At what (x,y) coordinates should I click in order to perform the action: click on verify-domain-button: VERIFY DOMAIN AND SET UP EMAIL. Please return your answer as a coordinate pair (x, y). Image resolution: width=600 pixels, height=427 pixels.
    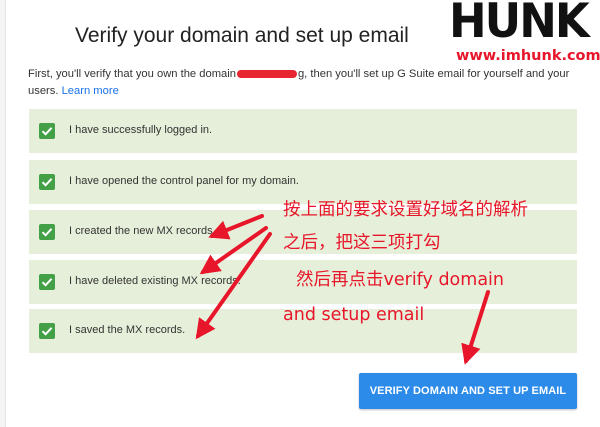
    Looking at the image, I should click on (468, 391).